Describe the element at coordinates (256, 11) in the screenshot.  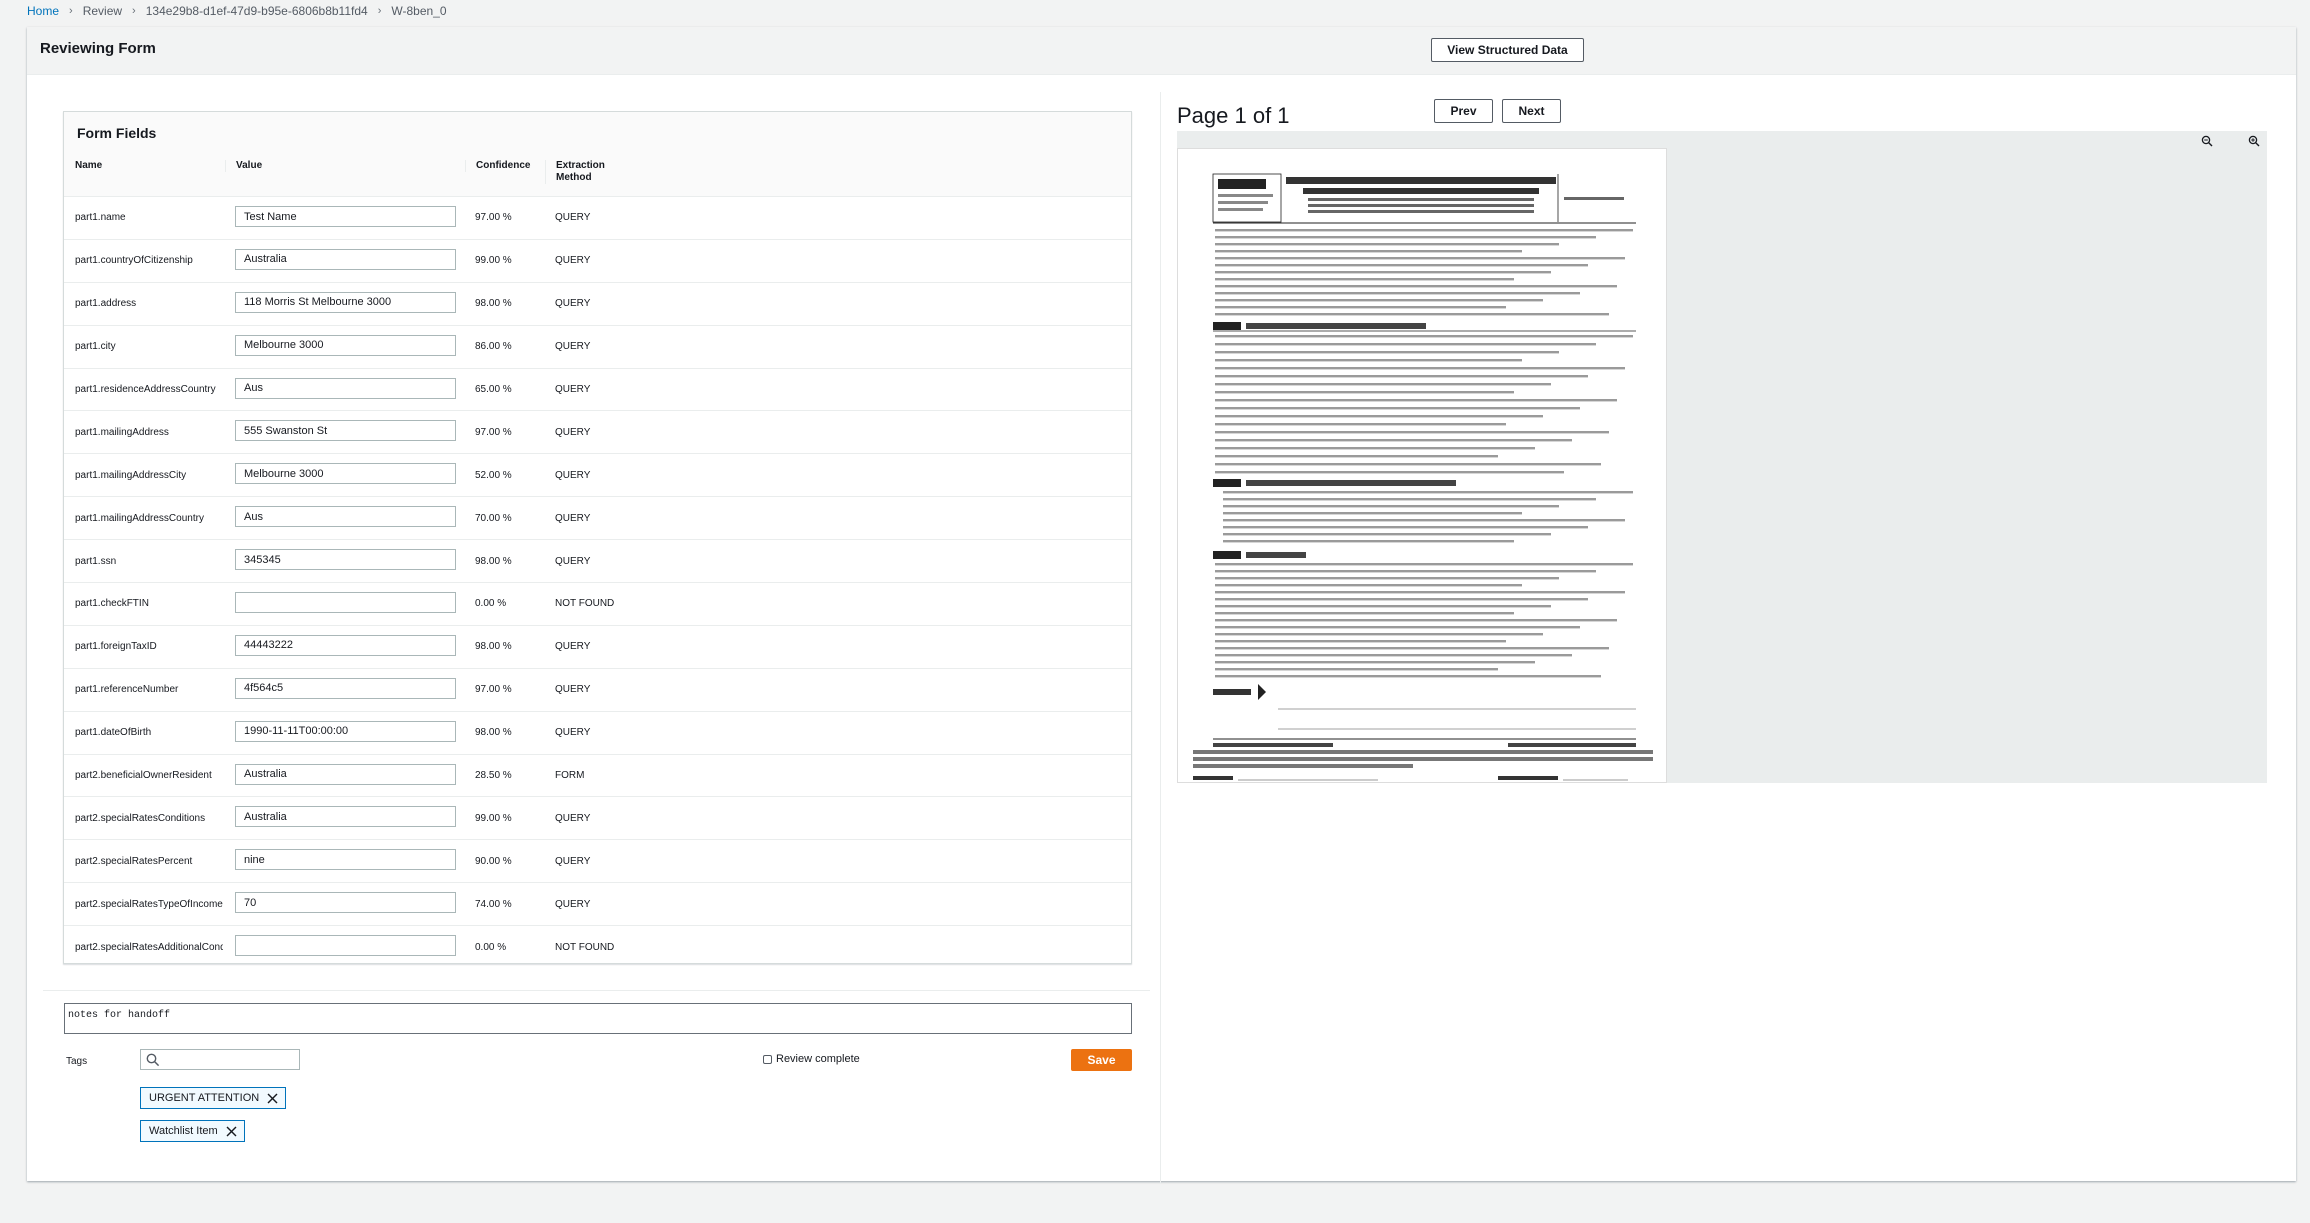
I see `breadcrumb-id: 134e29b8-d1ef-47d9-b95e-6806b8b11fd4` at that location.